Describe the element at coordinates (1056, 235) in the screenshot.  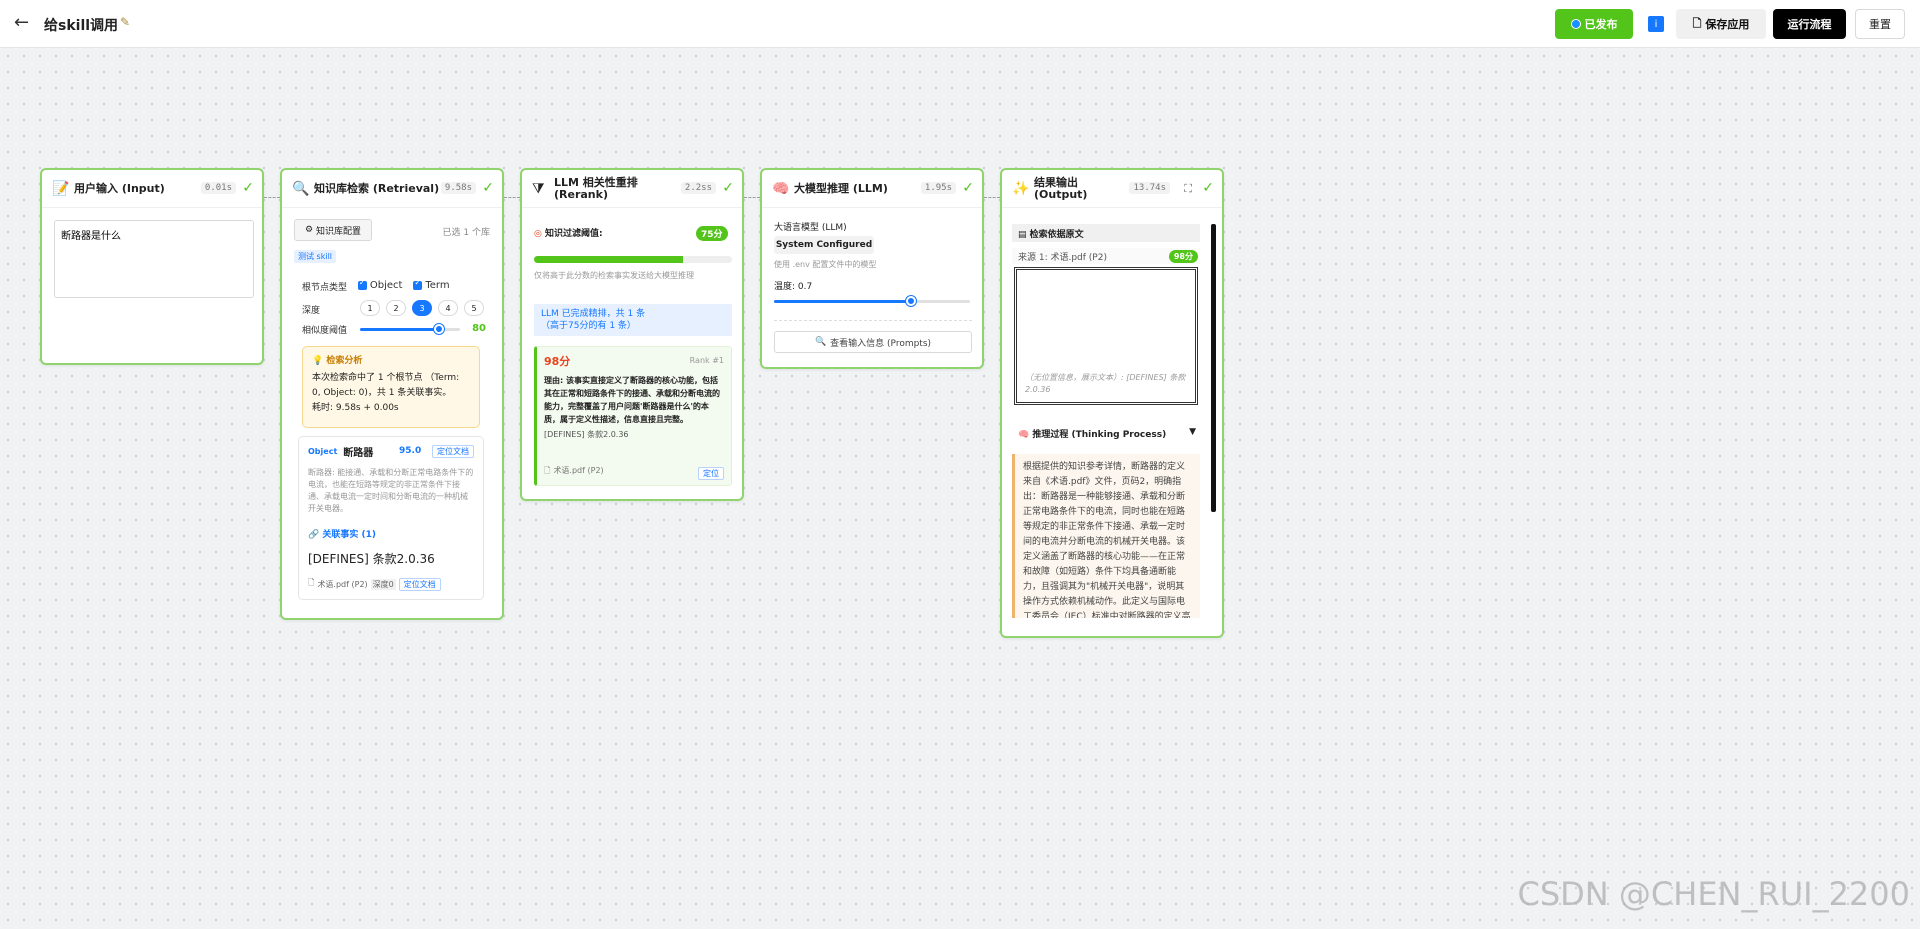
I see `evidence-label: 检索依据原文` at that location.